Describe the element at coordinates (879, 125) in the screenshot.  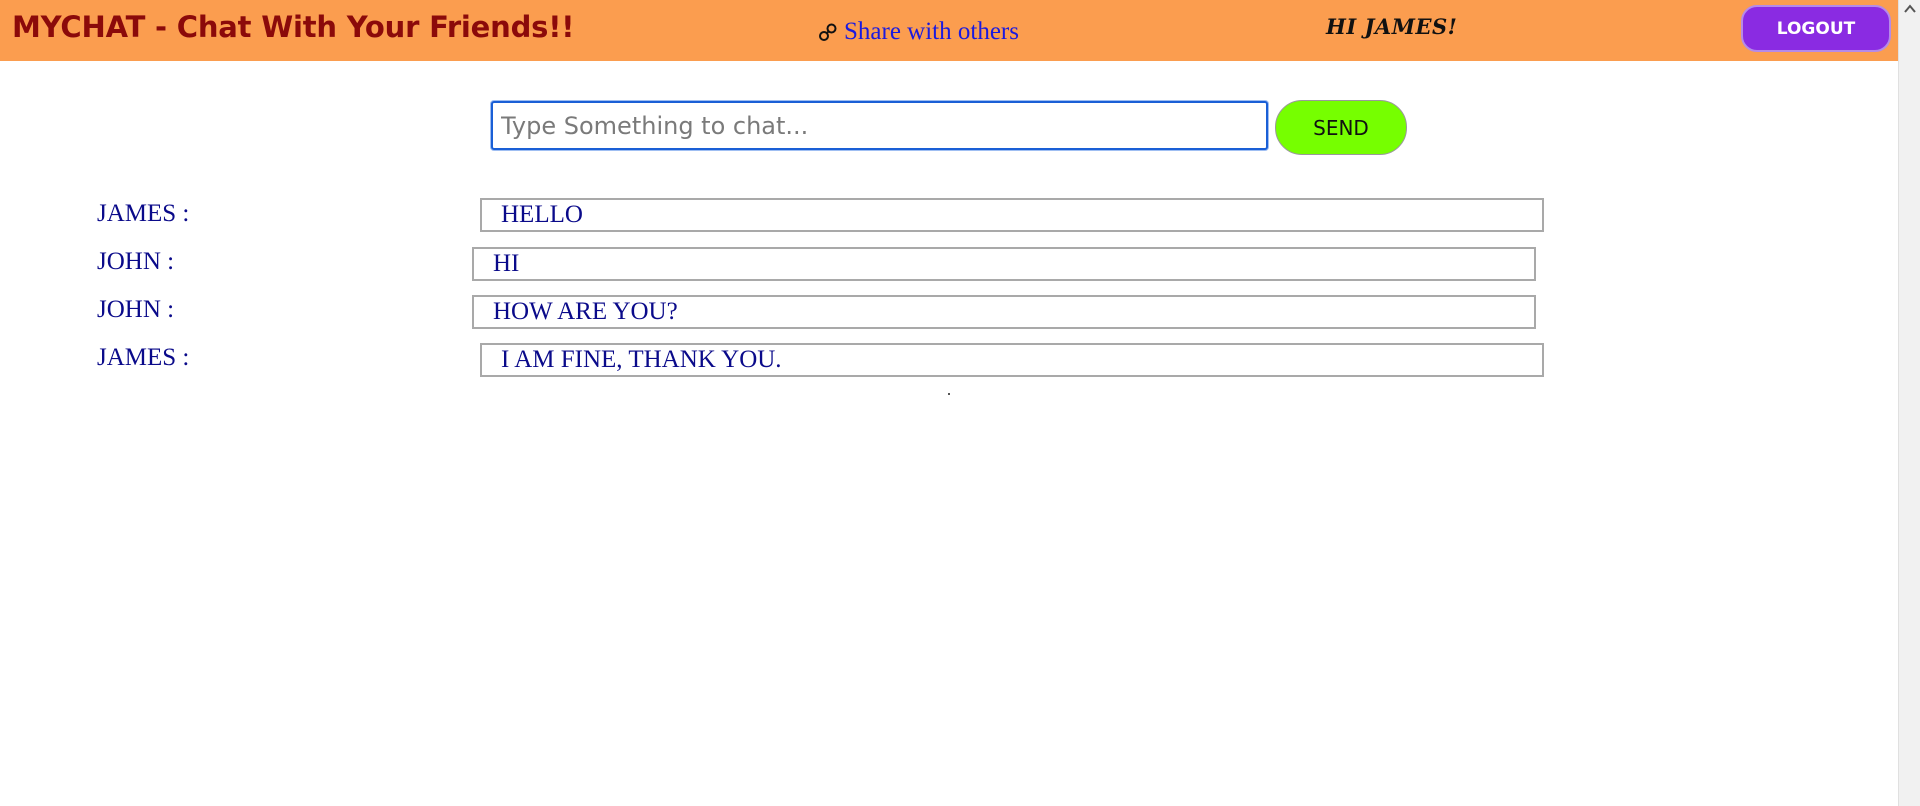
I see `chat-message-input` at that location.